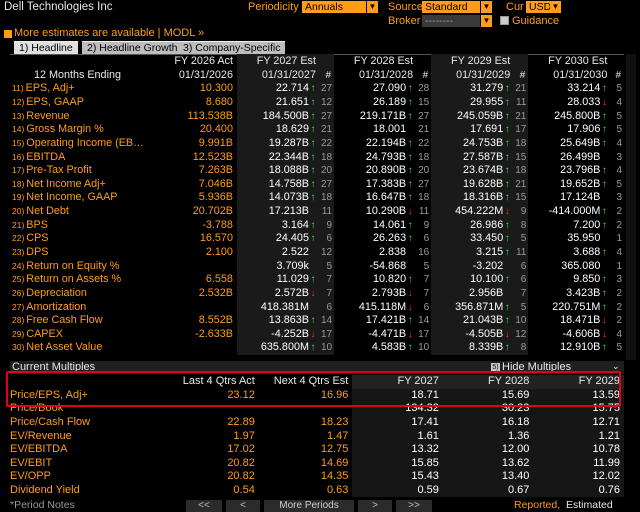 The width and height of the screenshot is (640, 512). What do you see at coordinates (472, 116) in the screenshot?
I see `cell-estimate: 245.059B ↑` at bounding box center [472, 116].